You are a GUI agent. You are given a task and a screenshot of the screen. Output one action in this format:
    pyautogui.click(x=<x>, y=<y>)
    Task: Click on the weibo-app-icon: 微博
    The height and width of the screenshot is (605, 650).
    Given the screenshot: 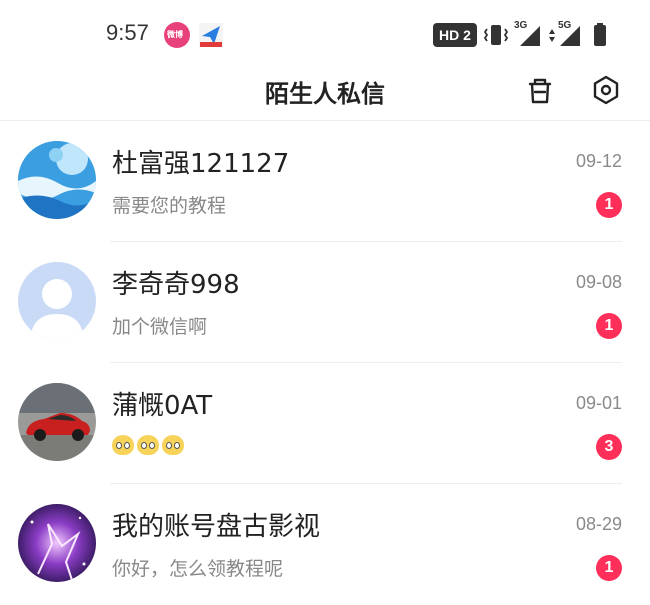 What is the action you would take?
    pyautogui.click(x=177, y=35)
    